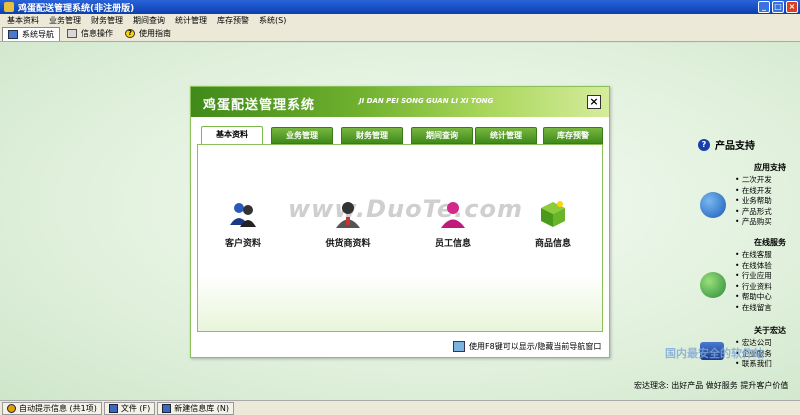 The width and height of the screenshot is (800, 415). Describe the element at coordinates (58, 408) in the screenshot. I see `task-label: 自动提示信息 (共1项)` at that location.